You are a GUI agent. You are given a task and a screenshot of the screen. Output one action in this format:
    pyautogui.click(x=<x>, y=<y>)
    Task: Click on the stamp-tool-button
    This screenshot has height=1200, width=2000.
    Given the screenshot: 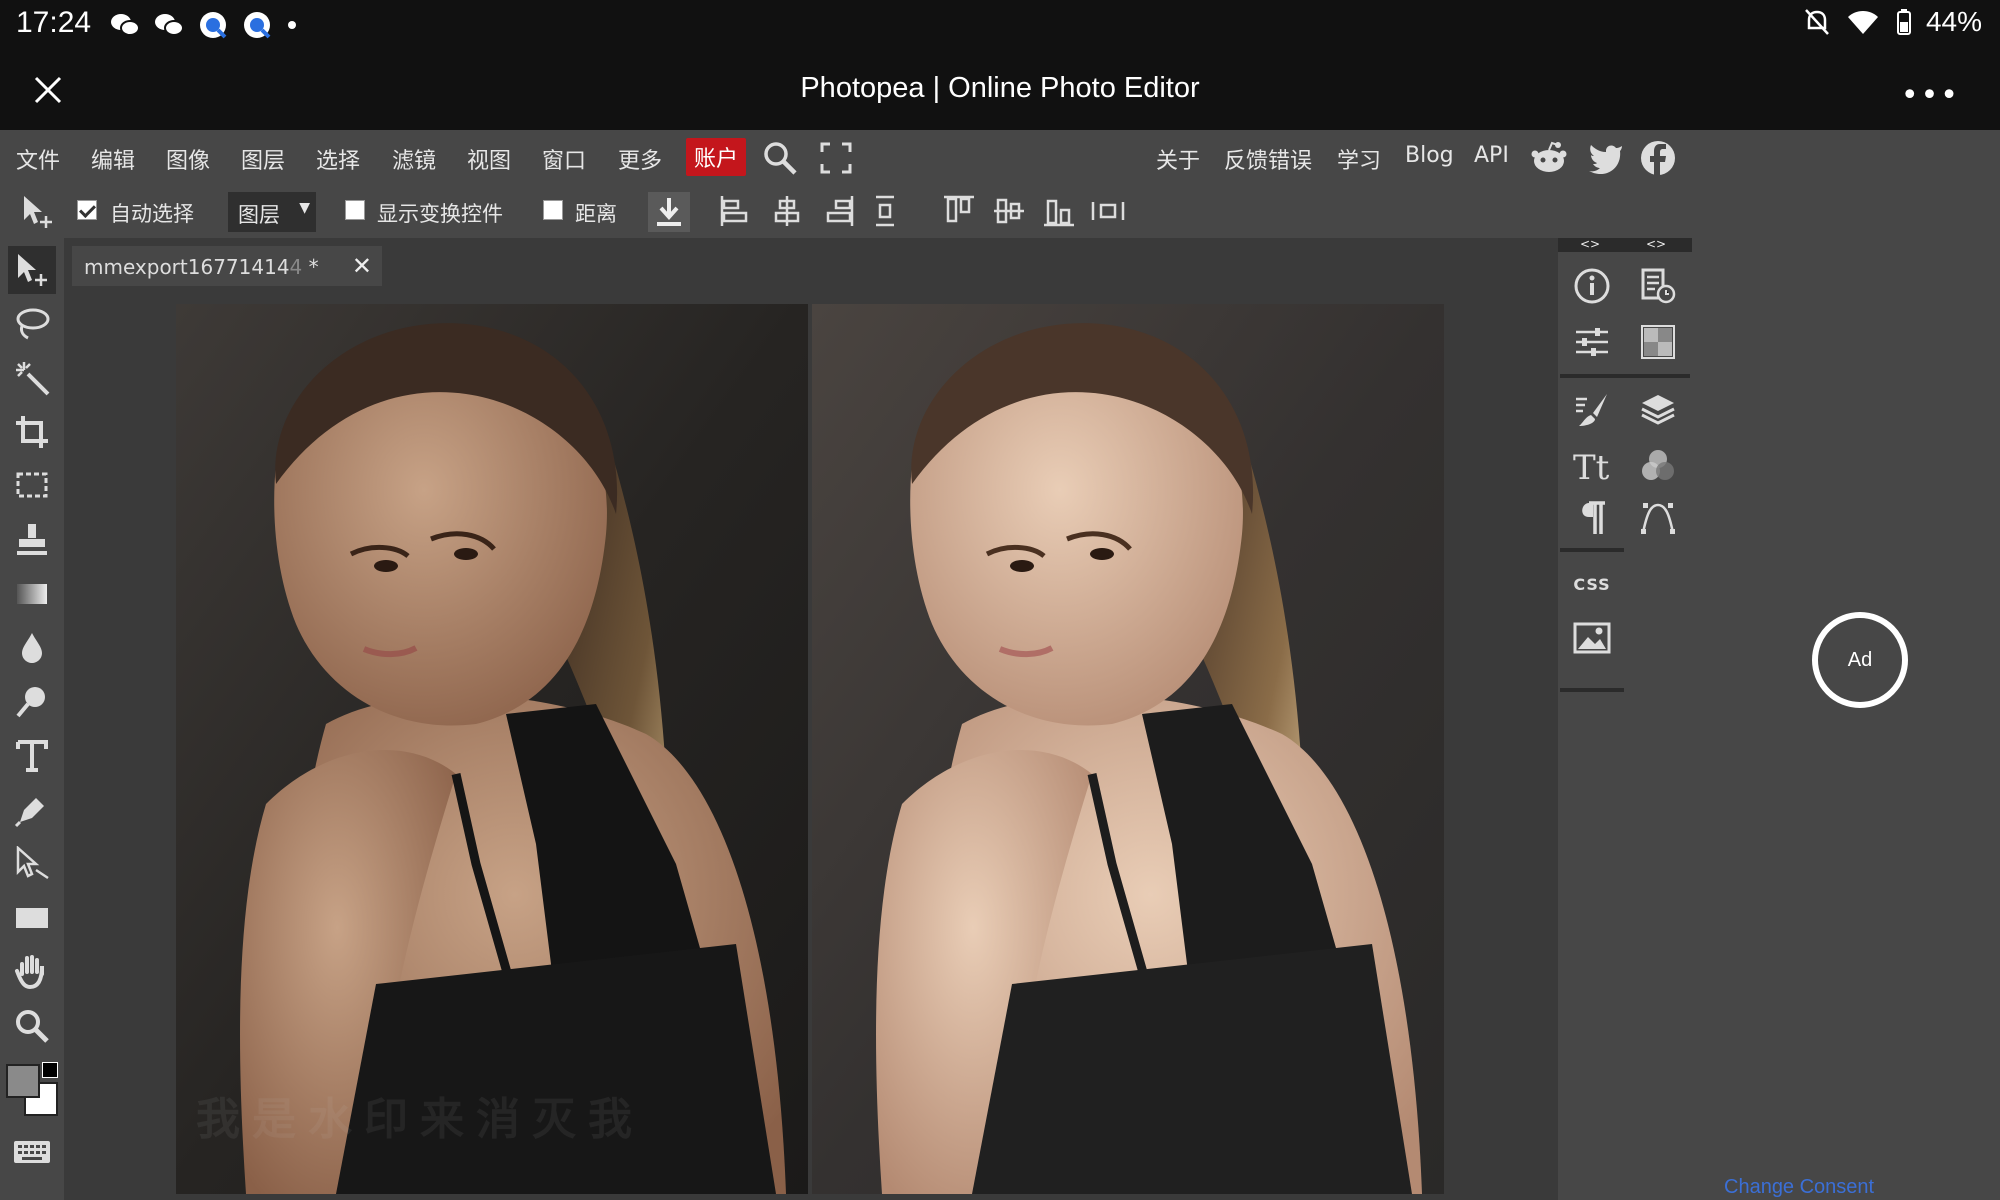 What is the action you would take?
    pyautogui.click(x=32, y=540)
    